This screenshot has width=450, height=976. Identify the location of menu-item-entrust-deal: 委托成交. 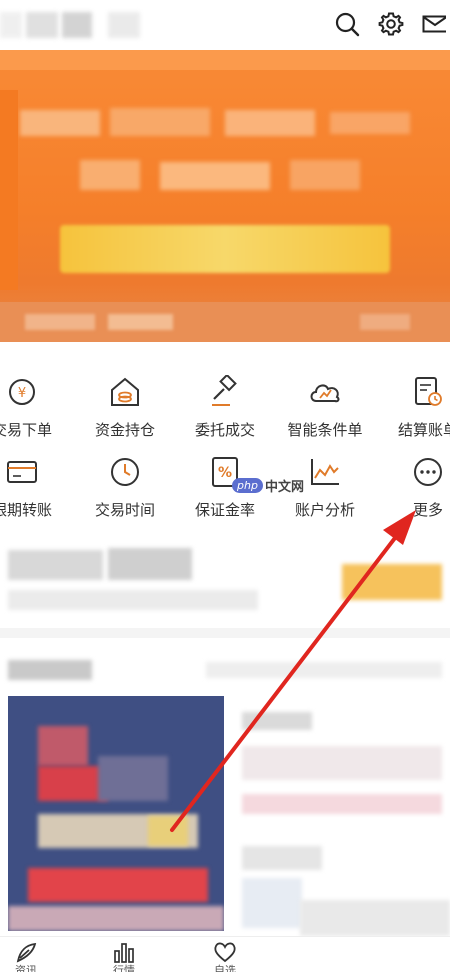
(225, 402).